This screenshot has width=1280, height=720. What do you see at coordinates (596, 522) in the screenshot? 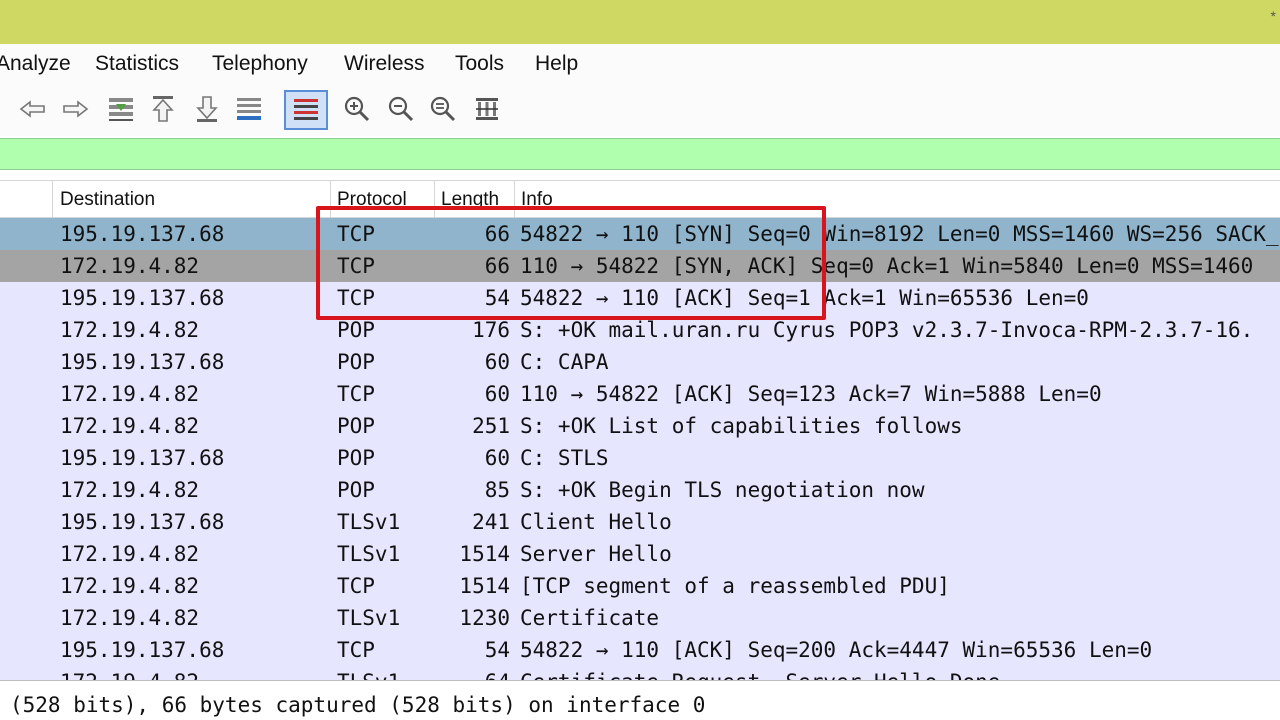
I see `cell-info: Client Hello` at bounding box center [596, 522].